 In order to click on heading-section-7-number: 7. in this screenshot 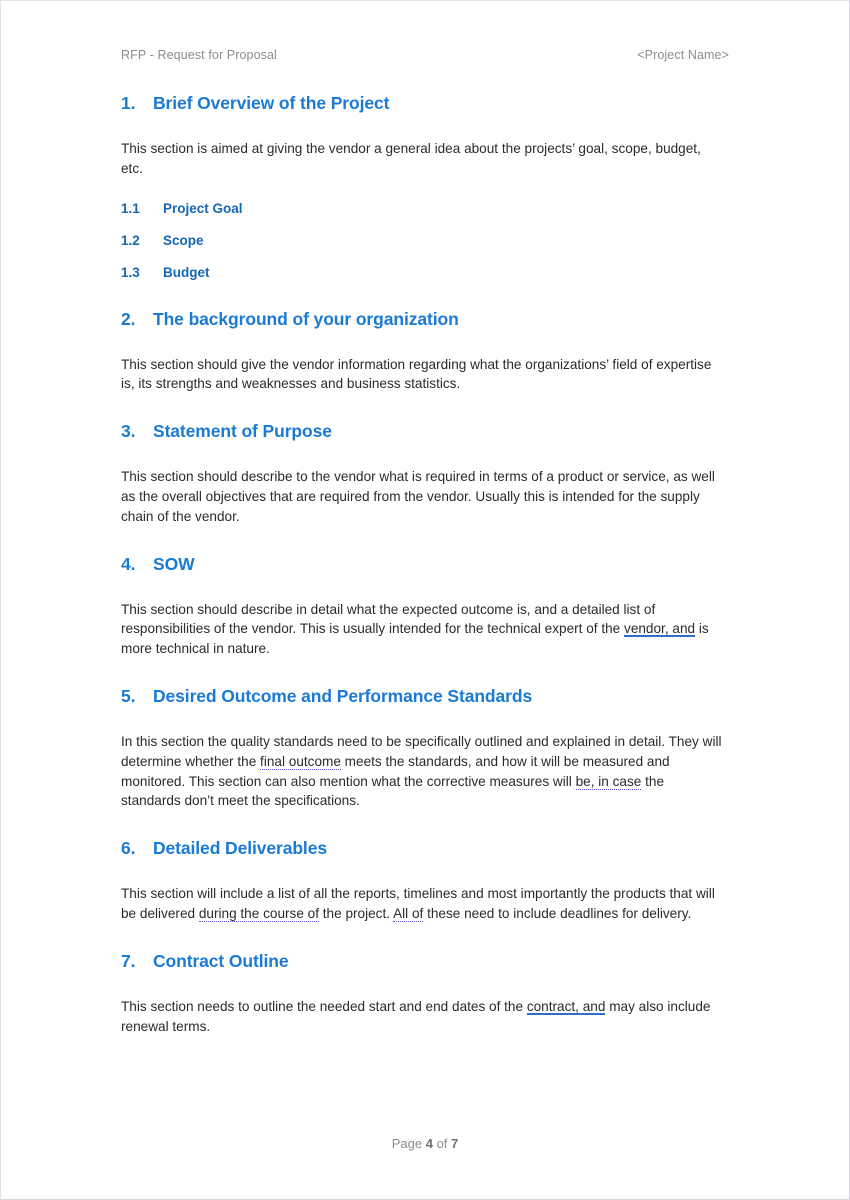, I will do `click(128, 960)`.